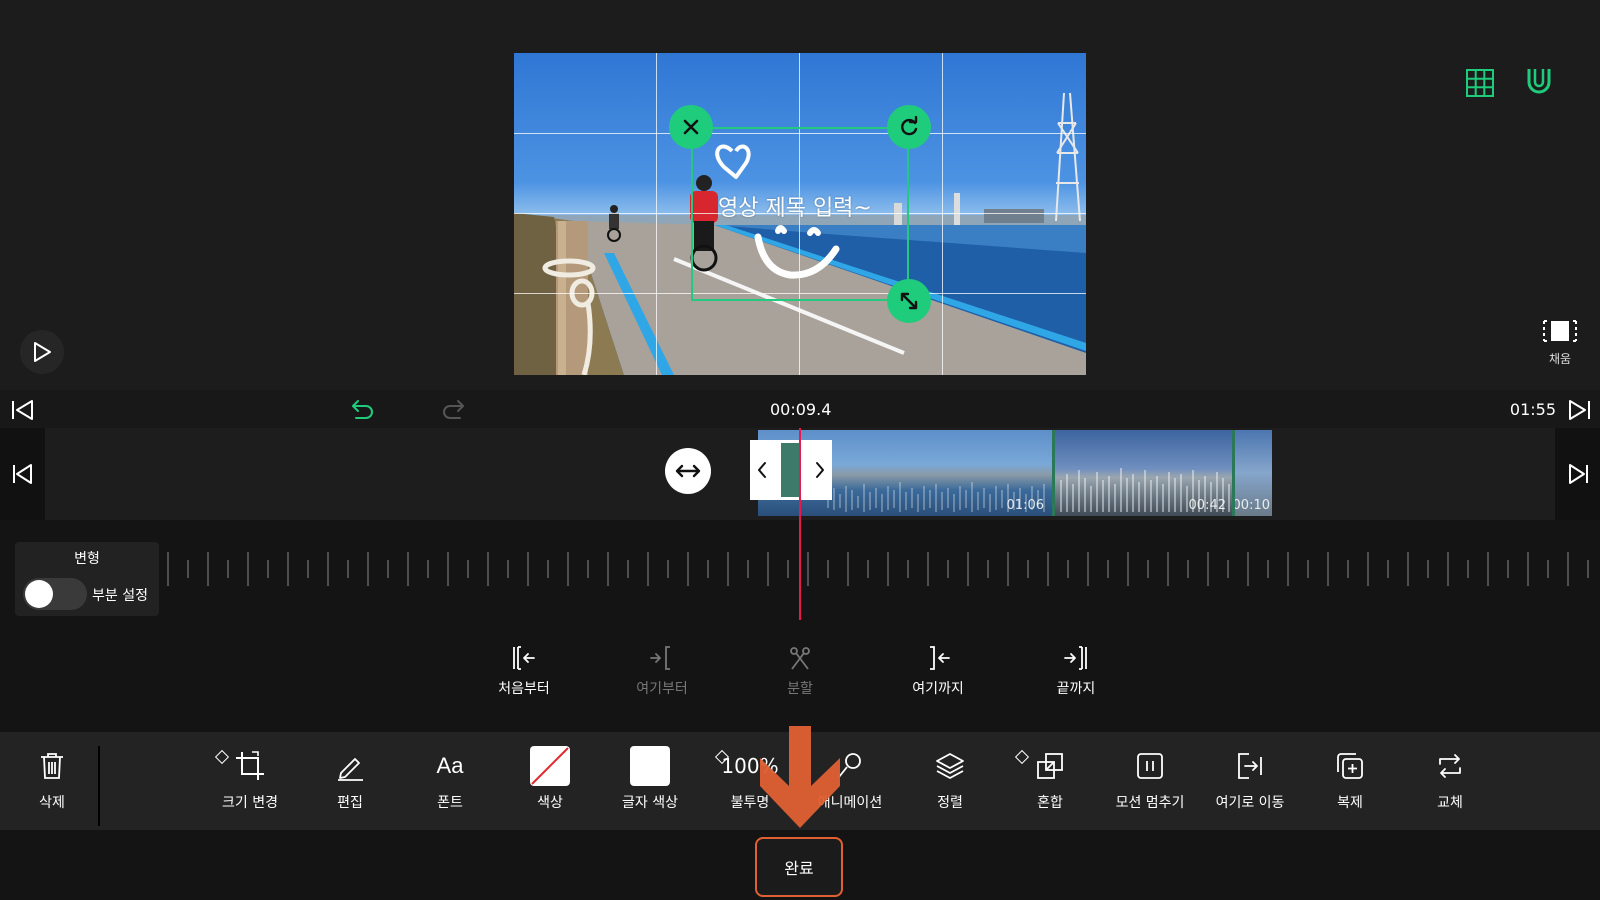 The image size is (1600, 900). What do you see at coordinates (1050, 803) in the screenshot?
I see `blend-label: 혼합` at bounding box center [1050, 803].